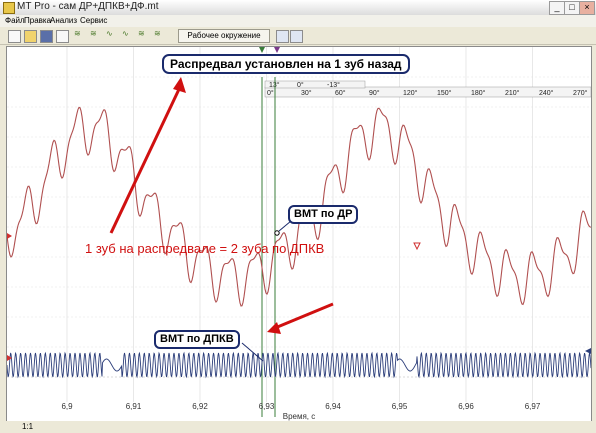 This screenshot has width=596, height=433. Describe the element at coordinates (46, 36) in the screenshot. I see `save-icon` at that location.